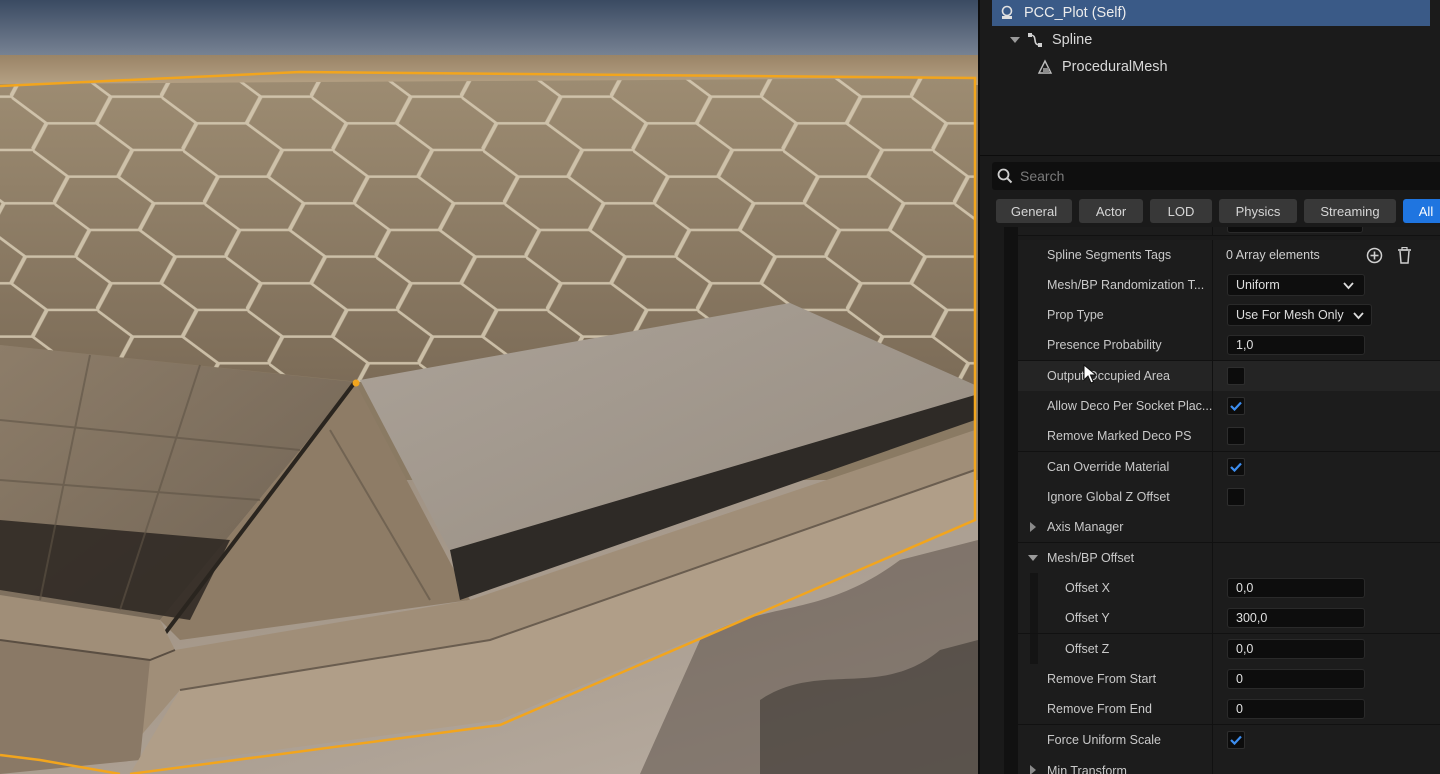 This screenshot has width=1440, height=774. I want to click on force-uniform-scale-checkbox, so click(1236, 740).